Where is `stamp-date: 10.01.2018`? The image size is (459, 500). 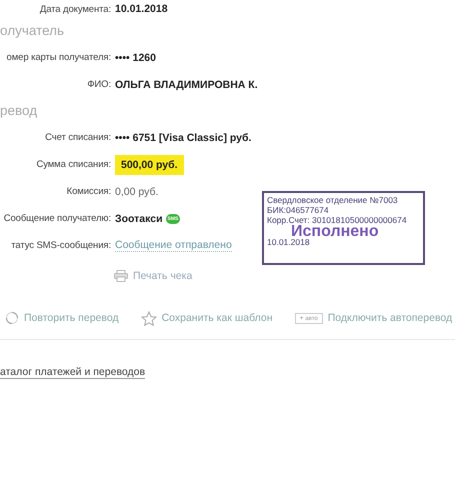 stamp-date: 10.01.2018 is located at coordinates (289, 242).